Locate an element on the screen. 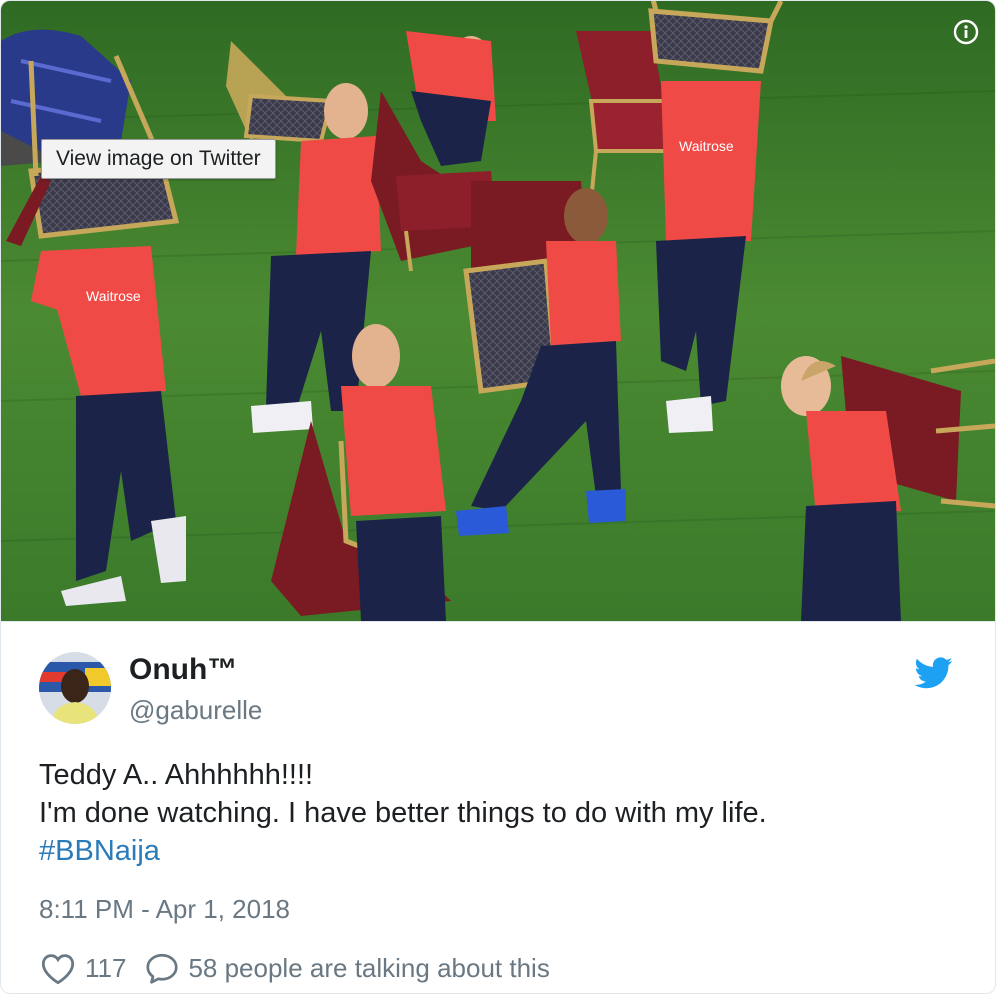 Image resolution: width=996 pixels, height=994 pixels. twitter-bird-icon is located at coordinates (934, 673).